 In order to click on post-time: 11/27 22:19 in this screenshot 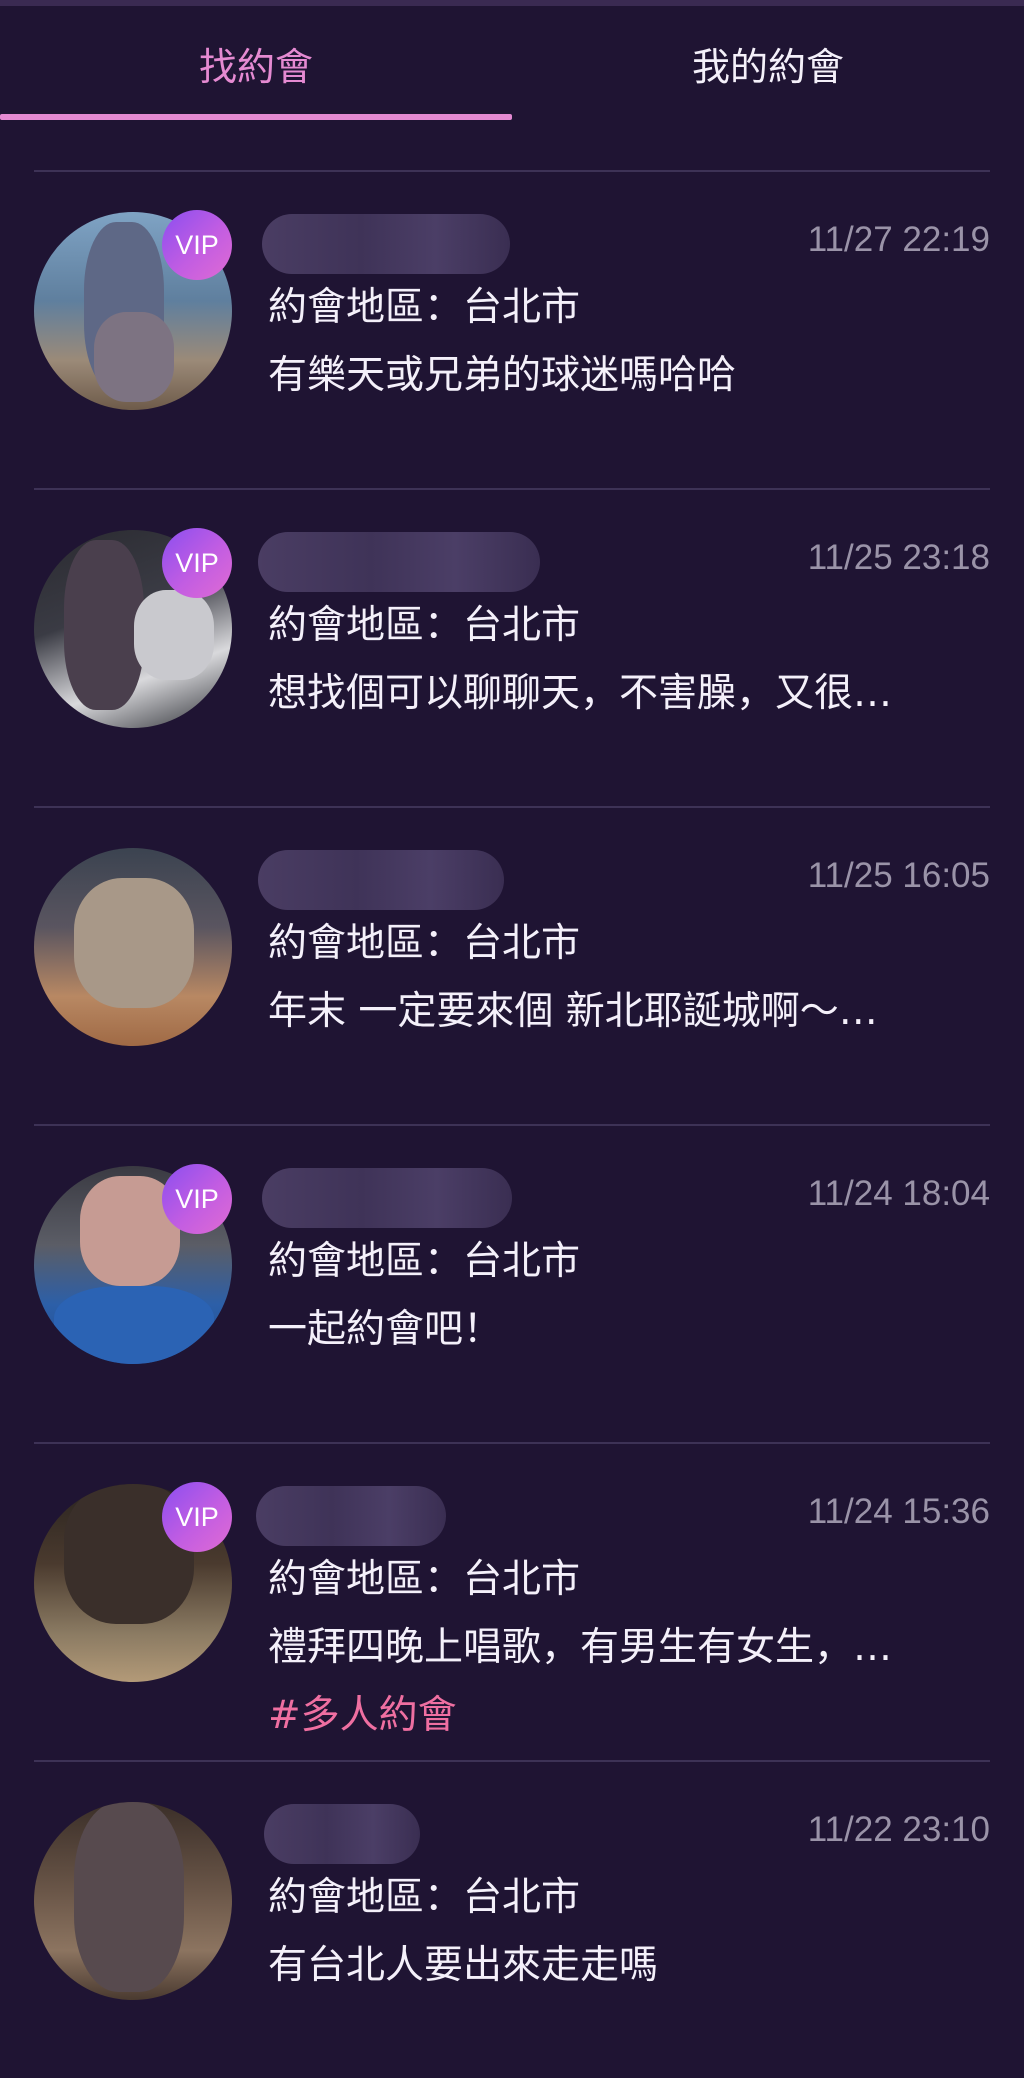, I will do `click(898, 239)`.